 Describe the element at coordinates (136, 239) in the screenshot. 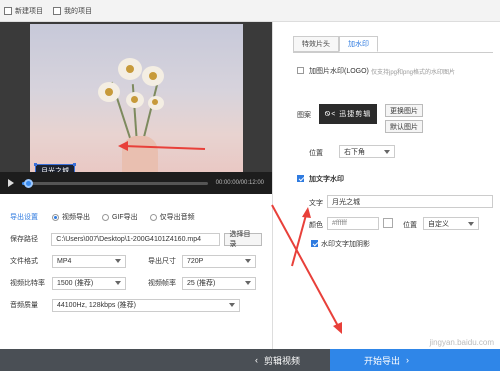

I see `save-path-input: C:\Users\007\Desktop\1-200G4101Z4160.mp4` at that location.